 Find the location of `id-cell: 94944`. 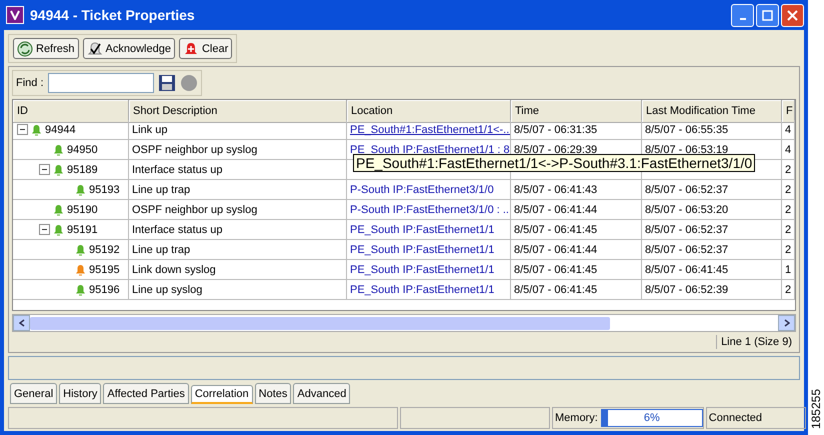

id-cell: 94944 is located at coordinates (71, 130).